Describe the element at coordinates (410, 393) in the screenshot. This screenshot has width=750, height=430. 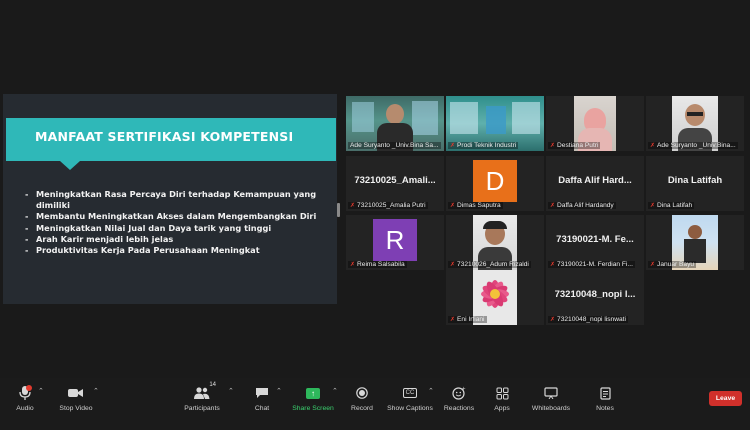
I see `closed-captions-icon: CC` at that location.